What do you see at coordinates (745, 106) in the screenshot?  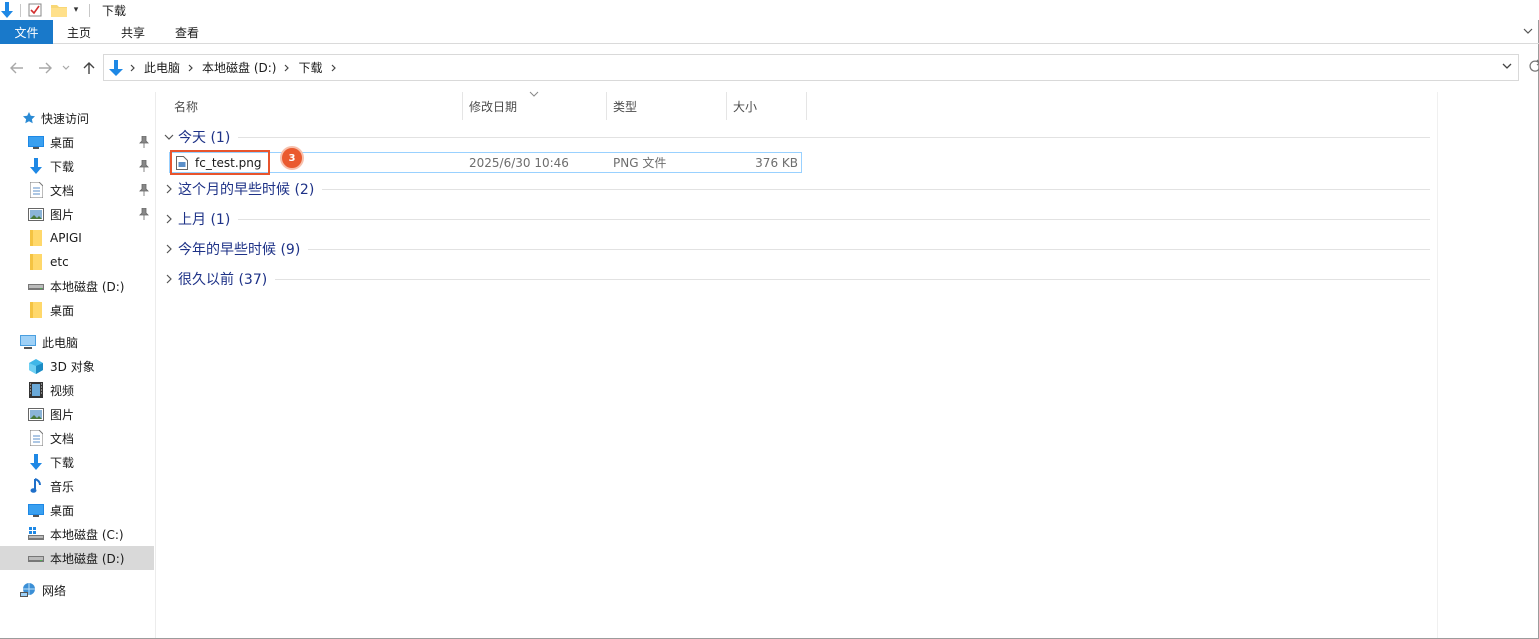 I see `column-header-size: 大小` at bounding box center [745, 106].